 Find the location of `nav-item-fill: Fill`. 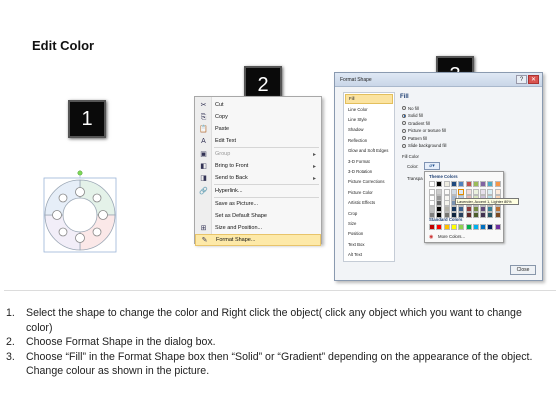

nav-item-fill: Fill is located at coordinates (369, 99).